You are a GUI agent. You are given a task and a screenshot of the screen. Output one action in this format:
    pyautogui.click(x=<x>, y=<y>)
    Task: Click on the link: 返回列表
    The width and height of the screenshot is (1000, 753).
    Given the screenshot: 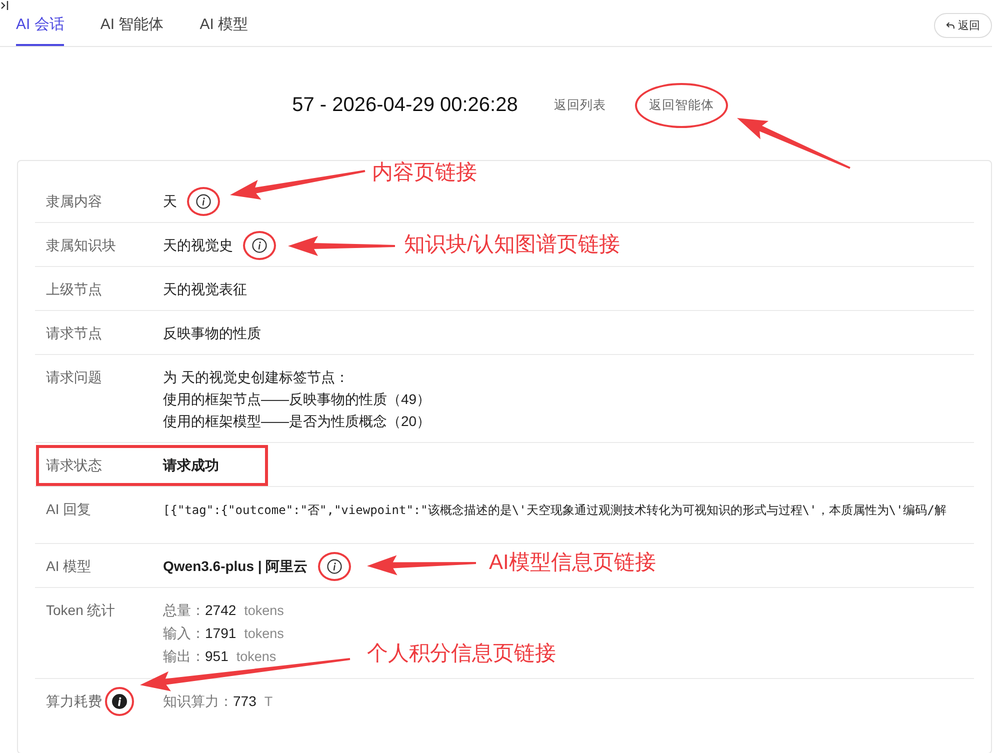 What is the action you would take?
    pyautogui.click(x=580, y=105)
    